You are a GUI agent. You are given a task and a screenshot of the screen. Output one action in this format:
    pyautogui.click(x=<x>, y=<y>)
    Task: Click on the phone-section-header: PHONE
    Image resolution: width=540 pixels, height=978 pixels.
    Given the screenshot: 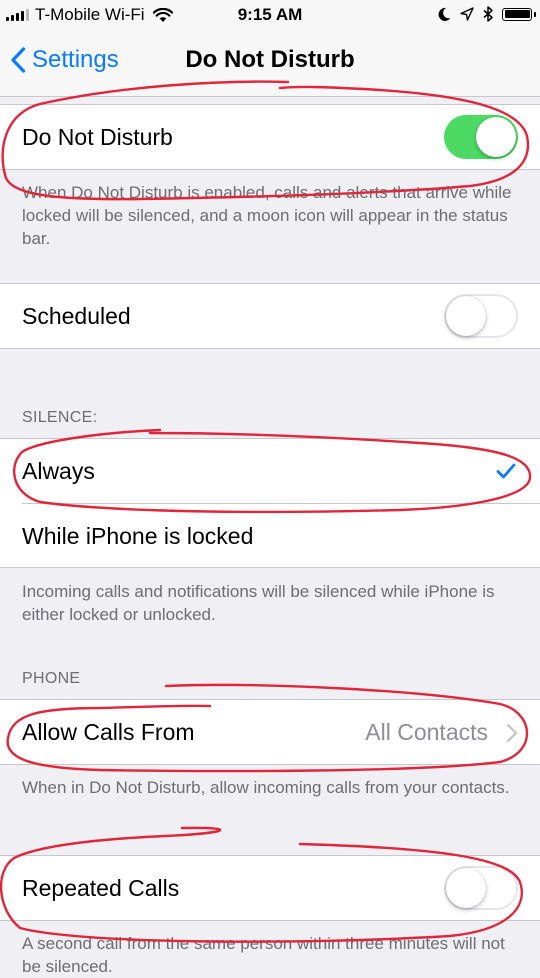 What is the action you would take?
    pyautogui.click(x=51, y=678)
    